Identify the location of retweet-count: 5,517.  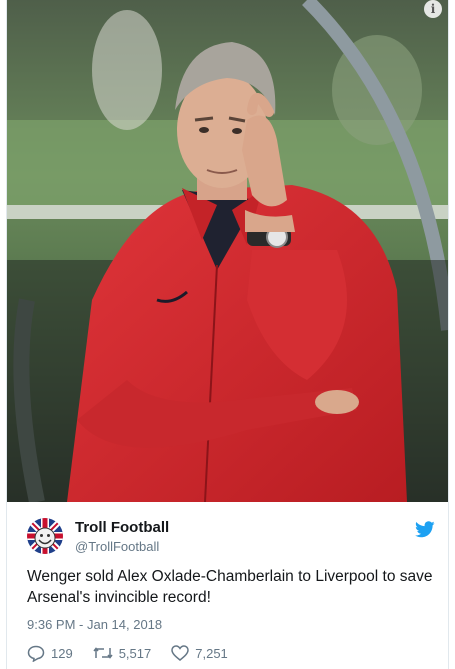
(135, 653).